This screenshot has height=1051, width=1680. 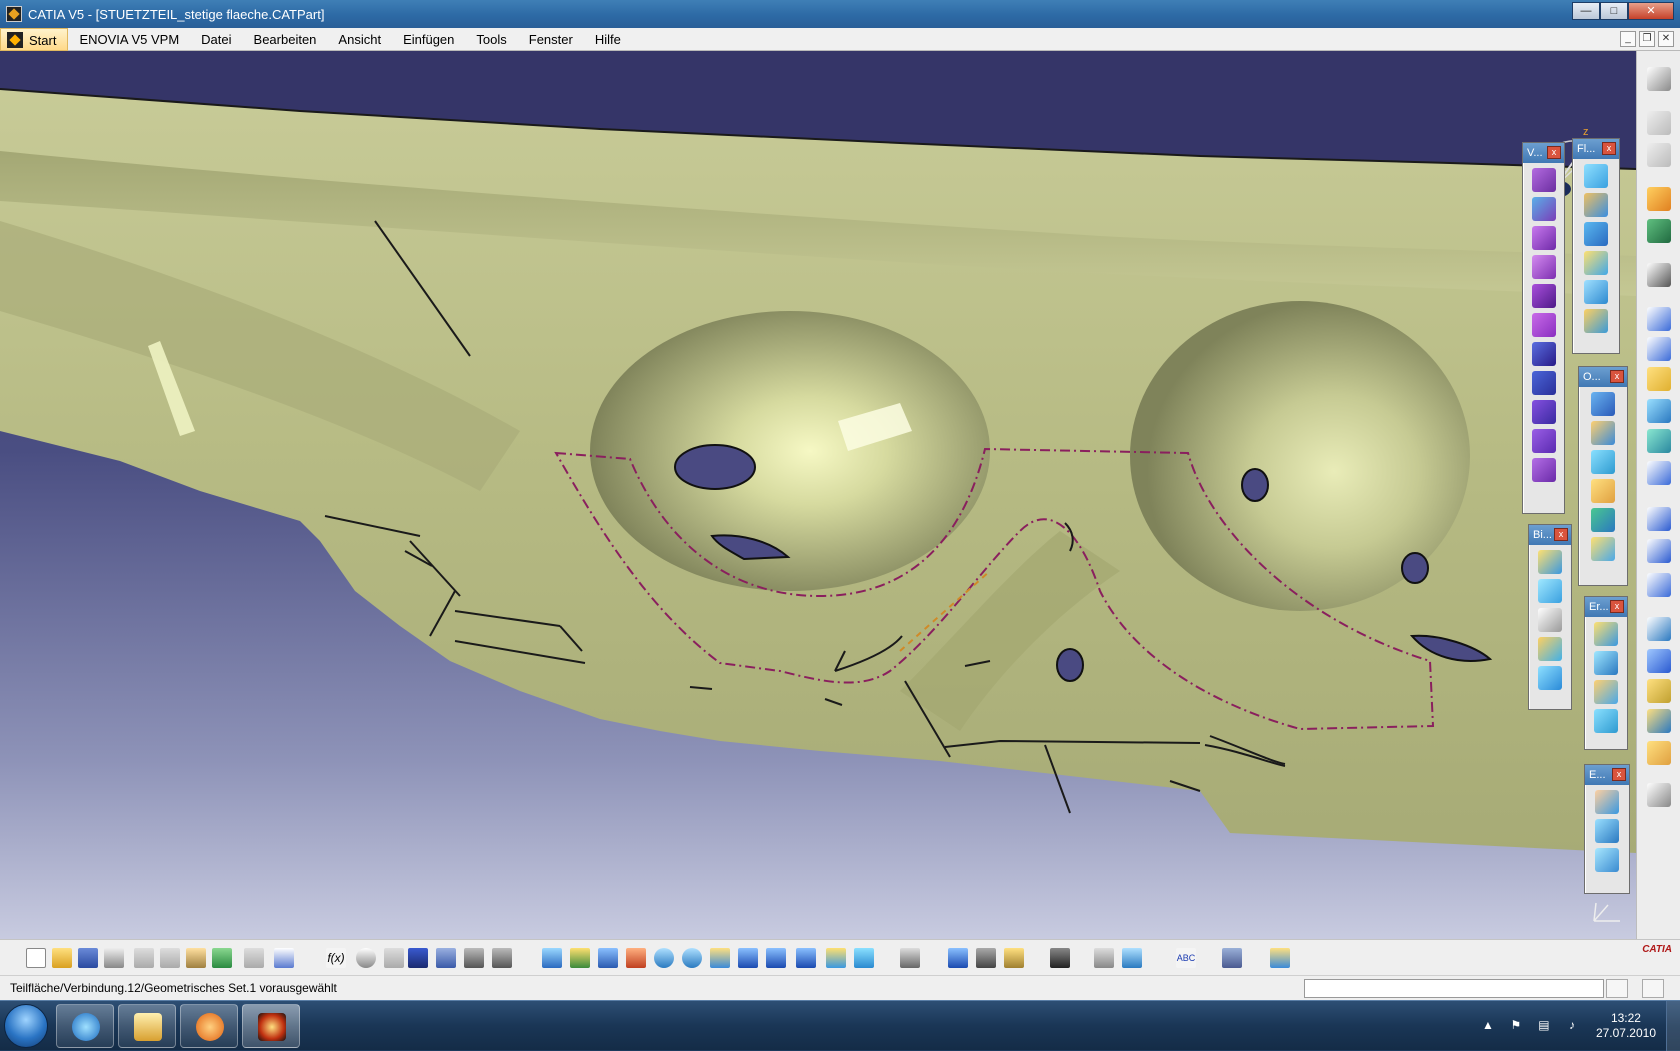 What do you see at coordinates (608, 958) in the screenshot?
I see `pan-icon` at bounding box center [608, 958].